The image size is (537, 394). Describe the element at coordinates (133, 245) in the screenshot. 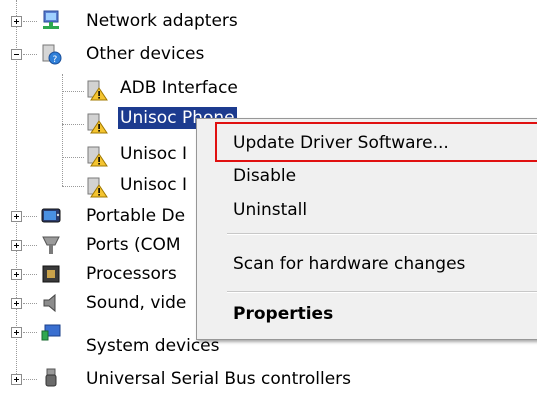

I see `tree-item-label: Ports (COM` at that location.